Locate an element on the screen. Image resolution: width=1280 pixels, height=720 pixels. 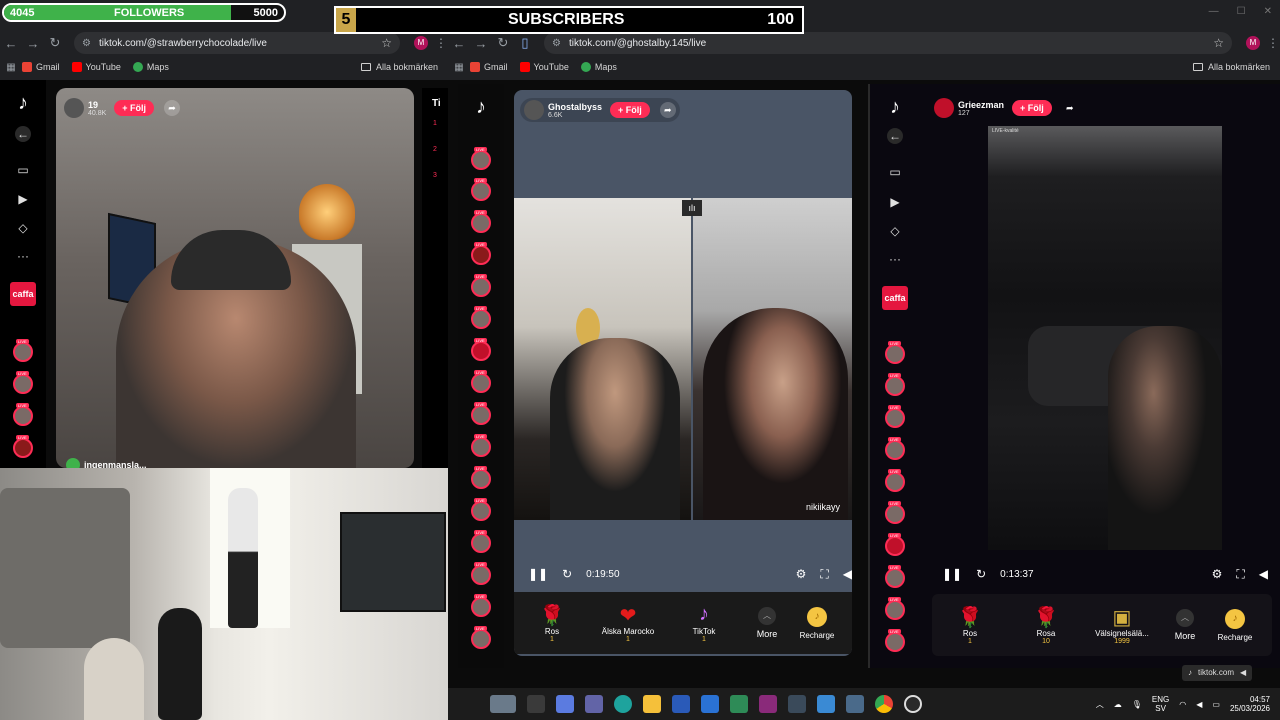
edge-icon is located at coordinates (623, 704).